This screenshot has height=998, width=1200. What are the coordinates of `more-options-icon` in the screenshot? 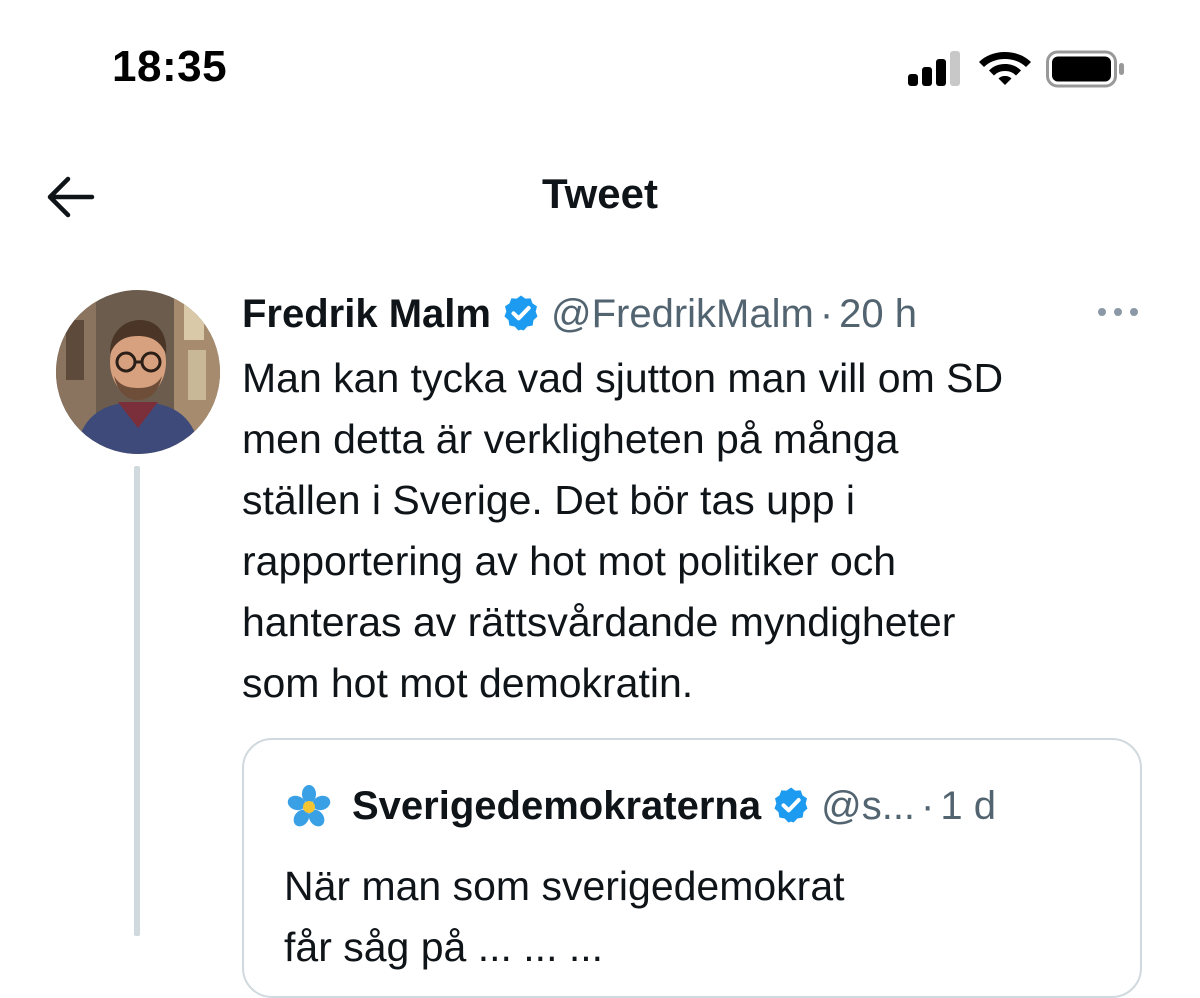 It's located at (1118, 312).